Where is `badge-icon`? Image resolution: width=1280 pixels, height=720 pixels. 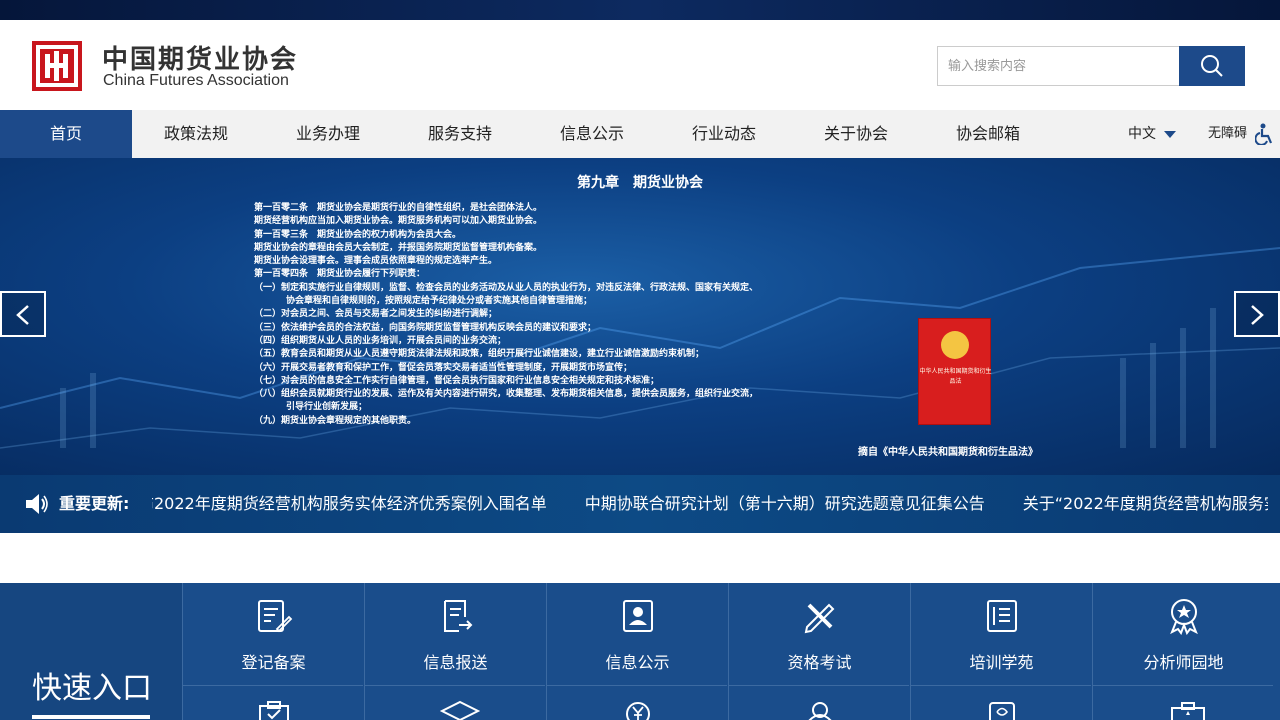 badge-icon is located at coordinates (1002, 711).